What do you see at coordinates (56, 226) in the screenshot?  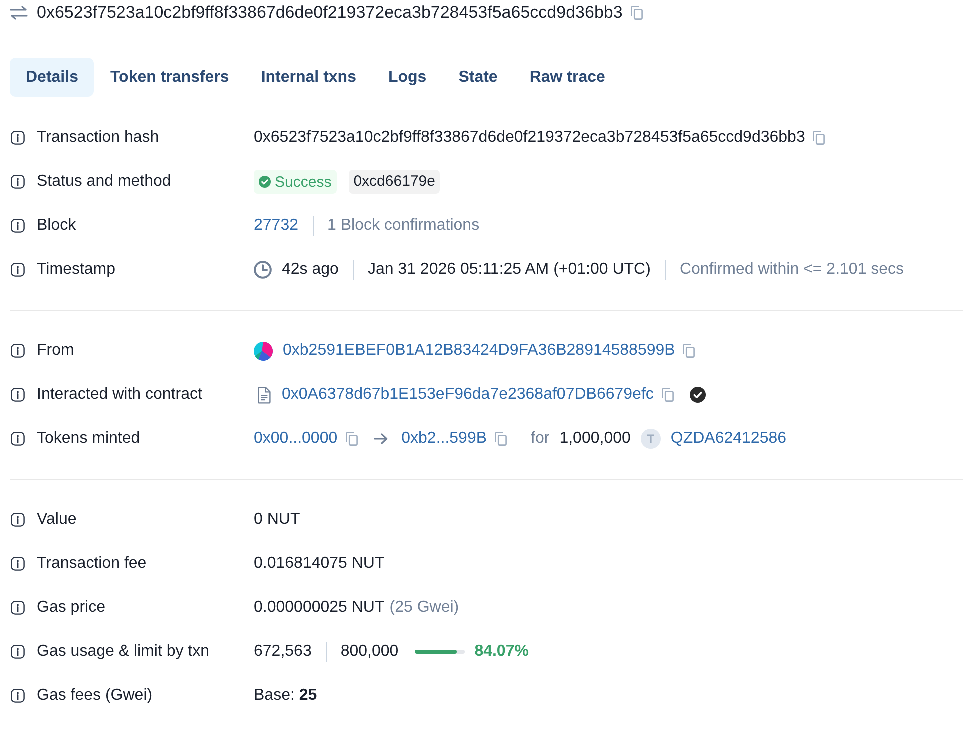 I see `field-label: Block` at bounding box center [56, 226].